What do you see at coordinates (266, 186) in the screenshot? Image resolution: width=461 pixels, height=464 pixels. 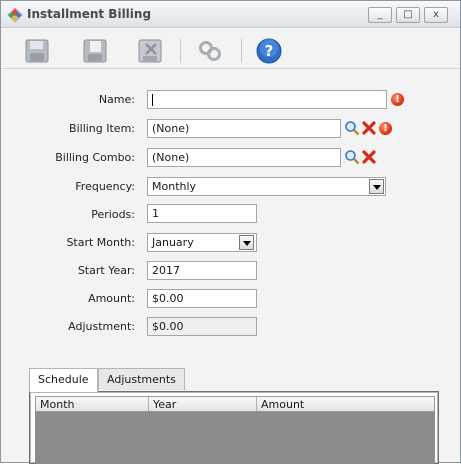 I see `frequency-select: Monthly` at bounding box center [266, 186].